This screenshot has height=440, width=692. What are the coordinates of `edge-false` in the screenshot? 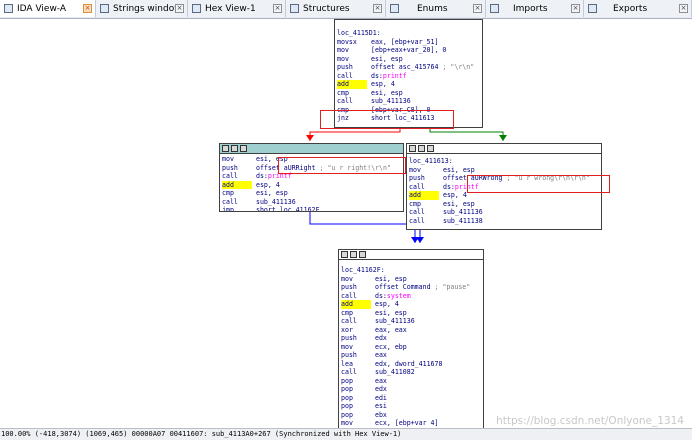 It's located at (355, 134).